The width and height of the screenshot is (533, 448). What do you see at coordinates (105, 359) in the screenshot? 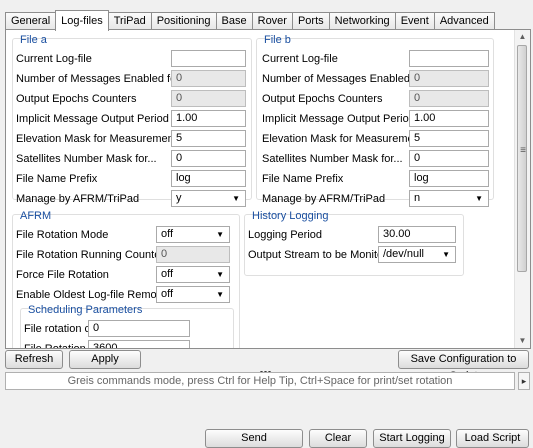
I see `apply-button: Apply` at bounding box center [105, 359].